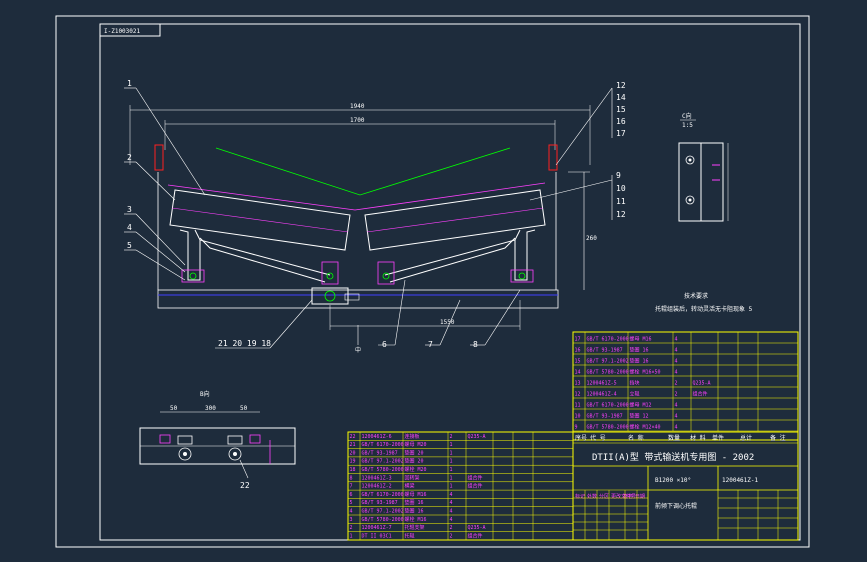  What do you see at coordinates (645, 372) in the screenshot?
I see `right-table-cell: 螺栓 M16×50` at bounding box center [645, 372].